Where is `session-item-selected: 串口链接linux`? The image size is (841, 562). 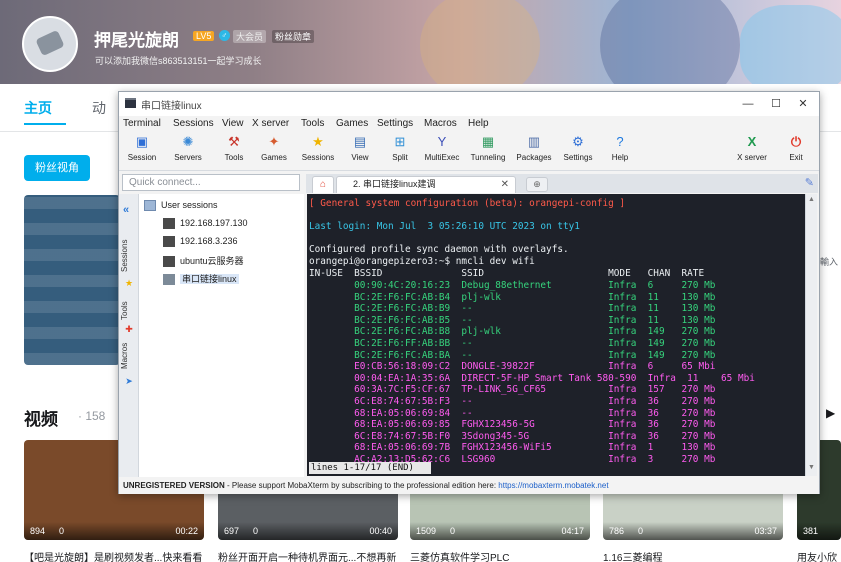 session-item-selected: 串口链接linux is located at coordinates (201, 280).